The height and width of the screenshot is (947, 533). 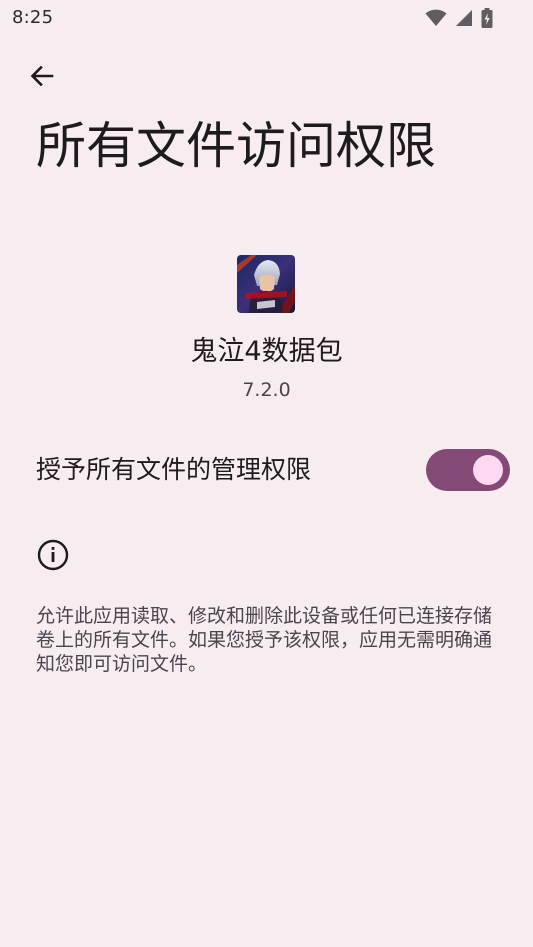 I want to click on back-button, so click(x=42, y=78).